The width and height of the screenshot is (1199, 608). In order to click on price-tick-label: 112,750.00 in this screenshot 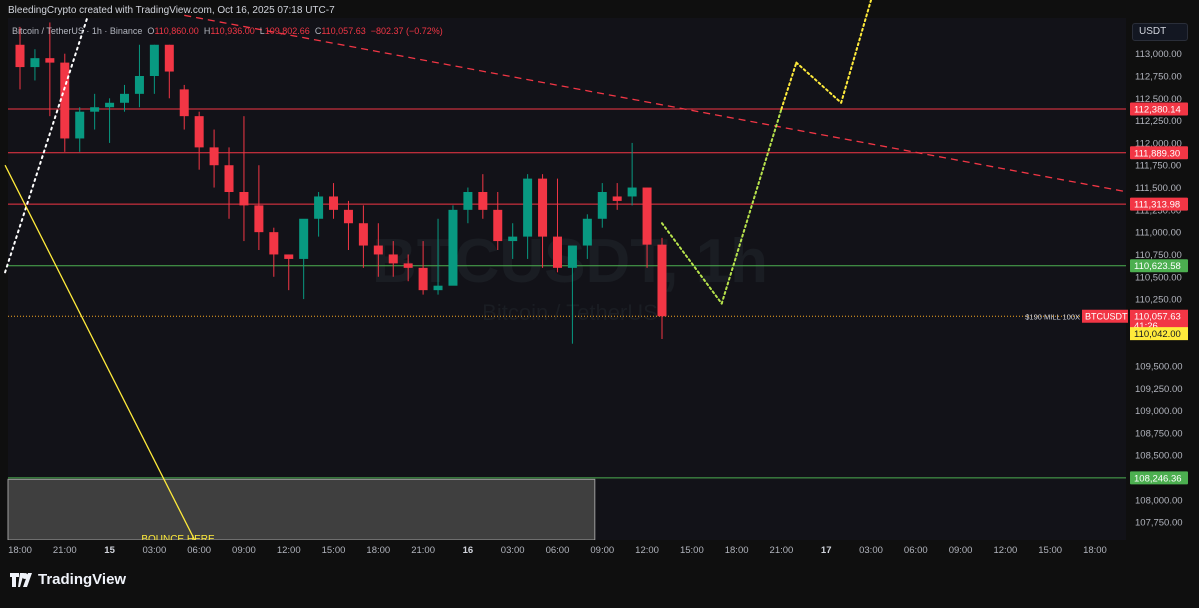, I will do `click(1158, 77)`.